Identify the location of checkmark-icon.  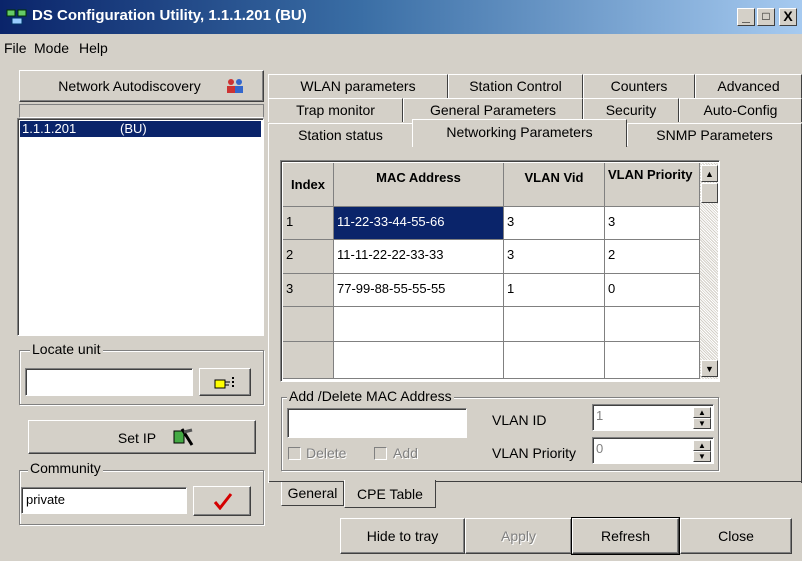
(223, 501).